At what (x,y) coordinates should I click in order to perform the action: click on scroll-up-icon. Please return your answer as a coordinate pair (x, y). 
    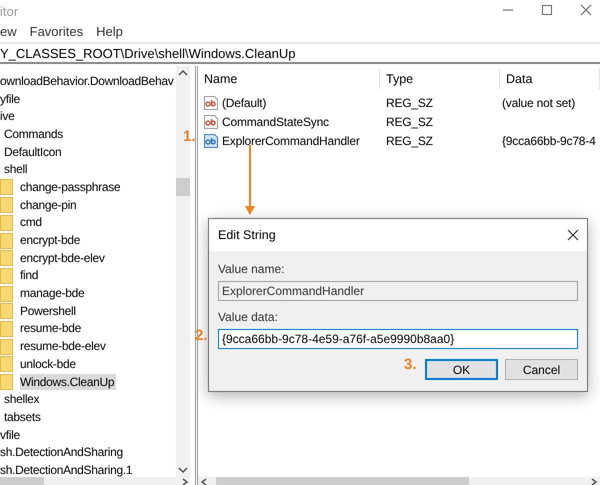
    Looking at the image, I should click on (183, 73).